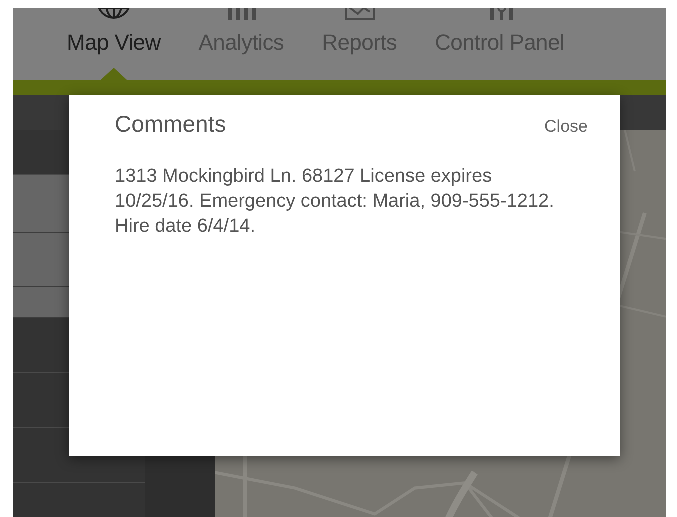 The height and width of the screenshot is (517, 677). Describe the element at coordinates (114, 15) in the screenshot. I see `globe-icon` at that location.